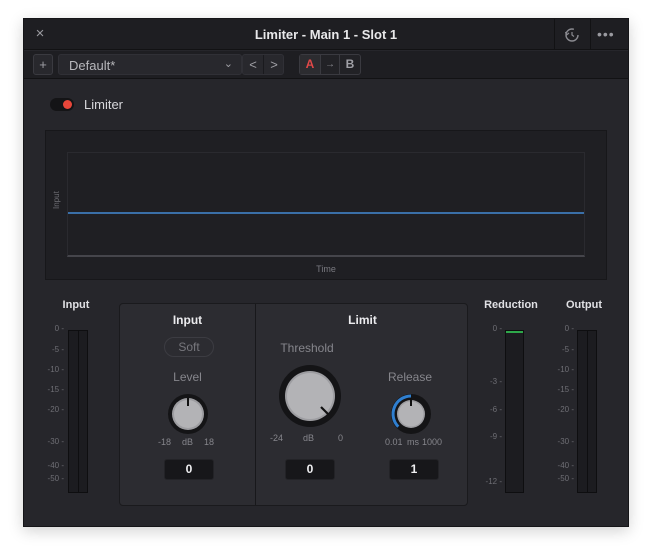  I want to click on threshold-max-label: 0, so click(341, 438).